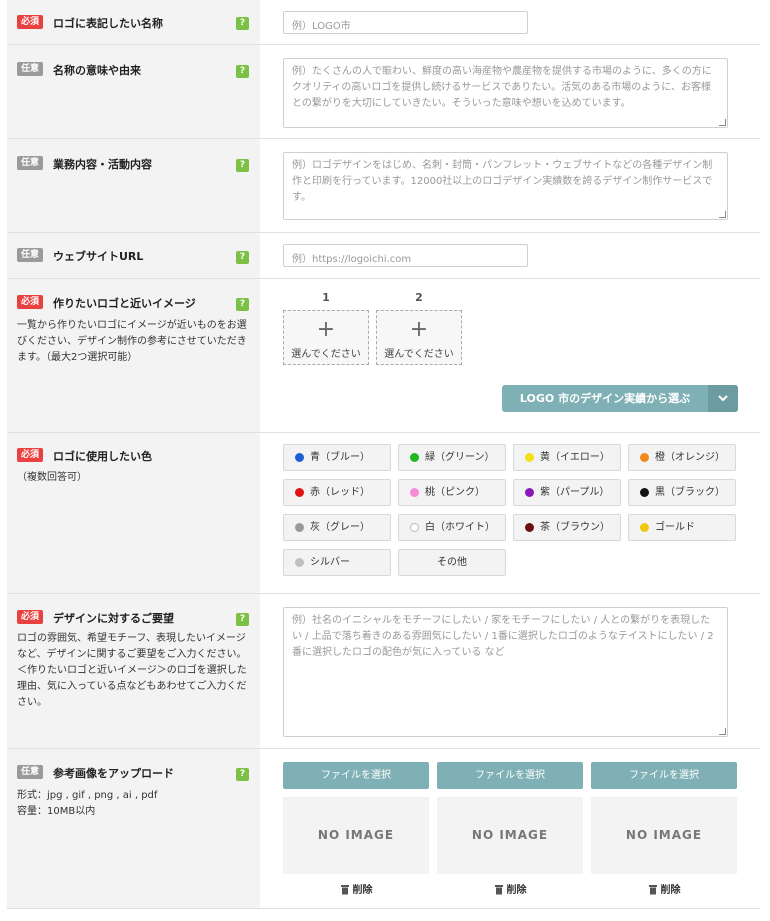 The image size is (770, 921). I want to click on color-option: その他, so click(452, 562).